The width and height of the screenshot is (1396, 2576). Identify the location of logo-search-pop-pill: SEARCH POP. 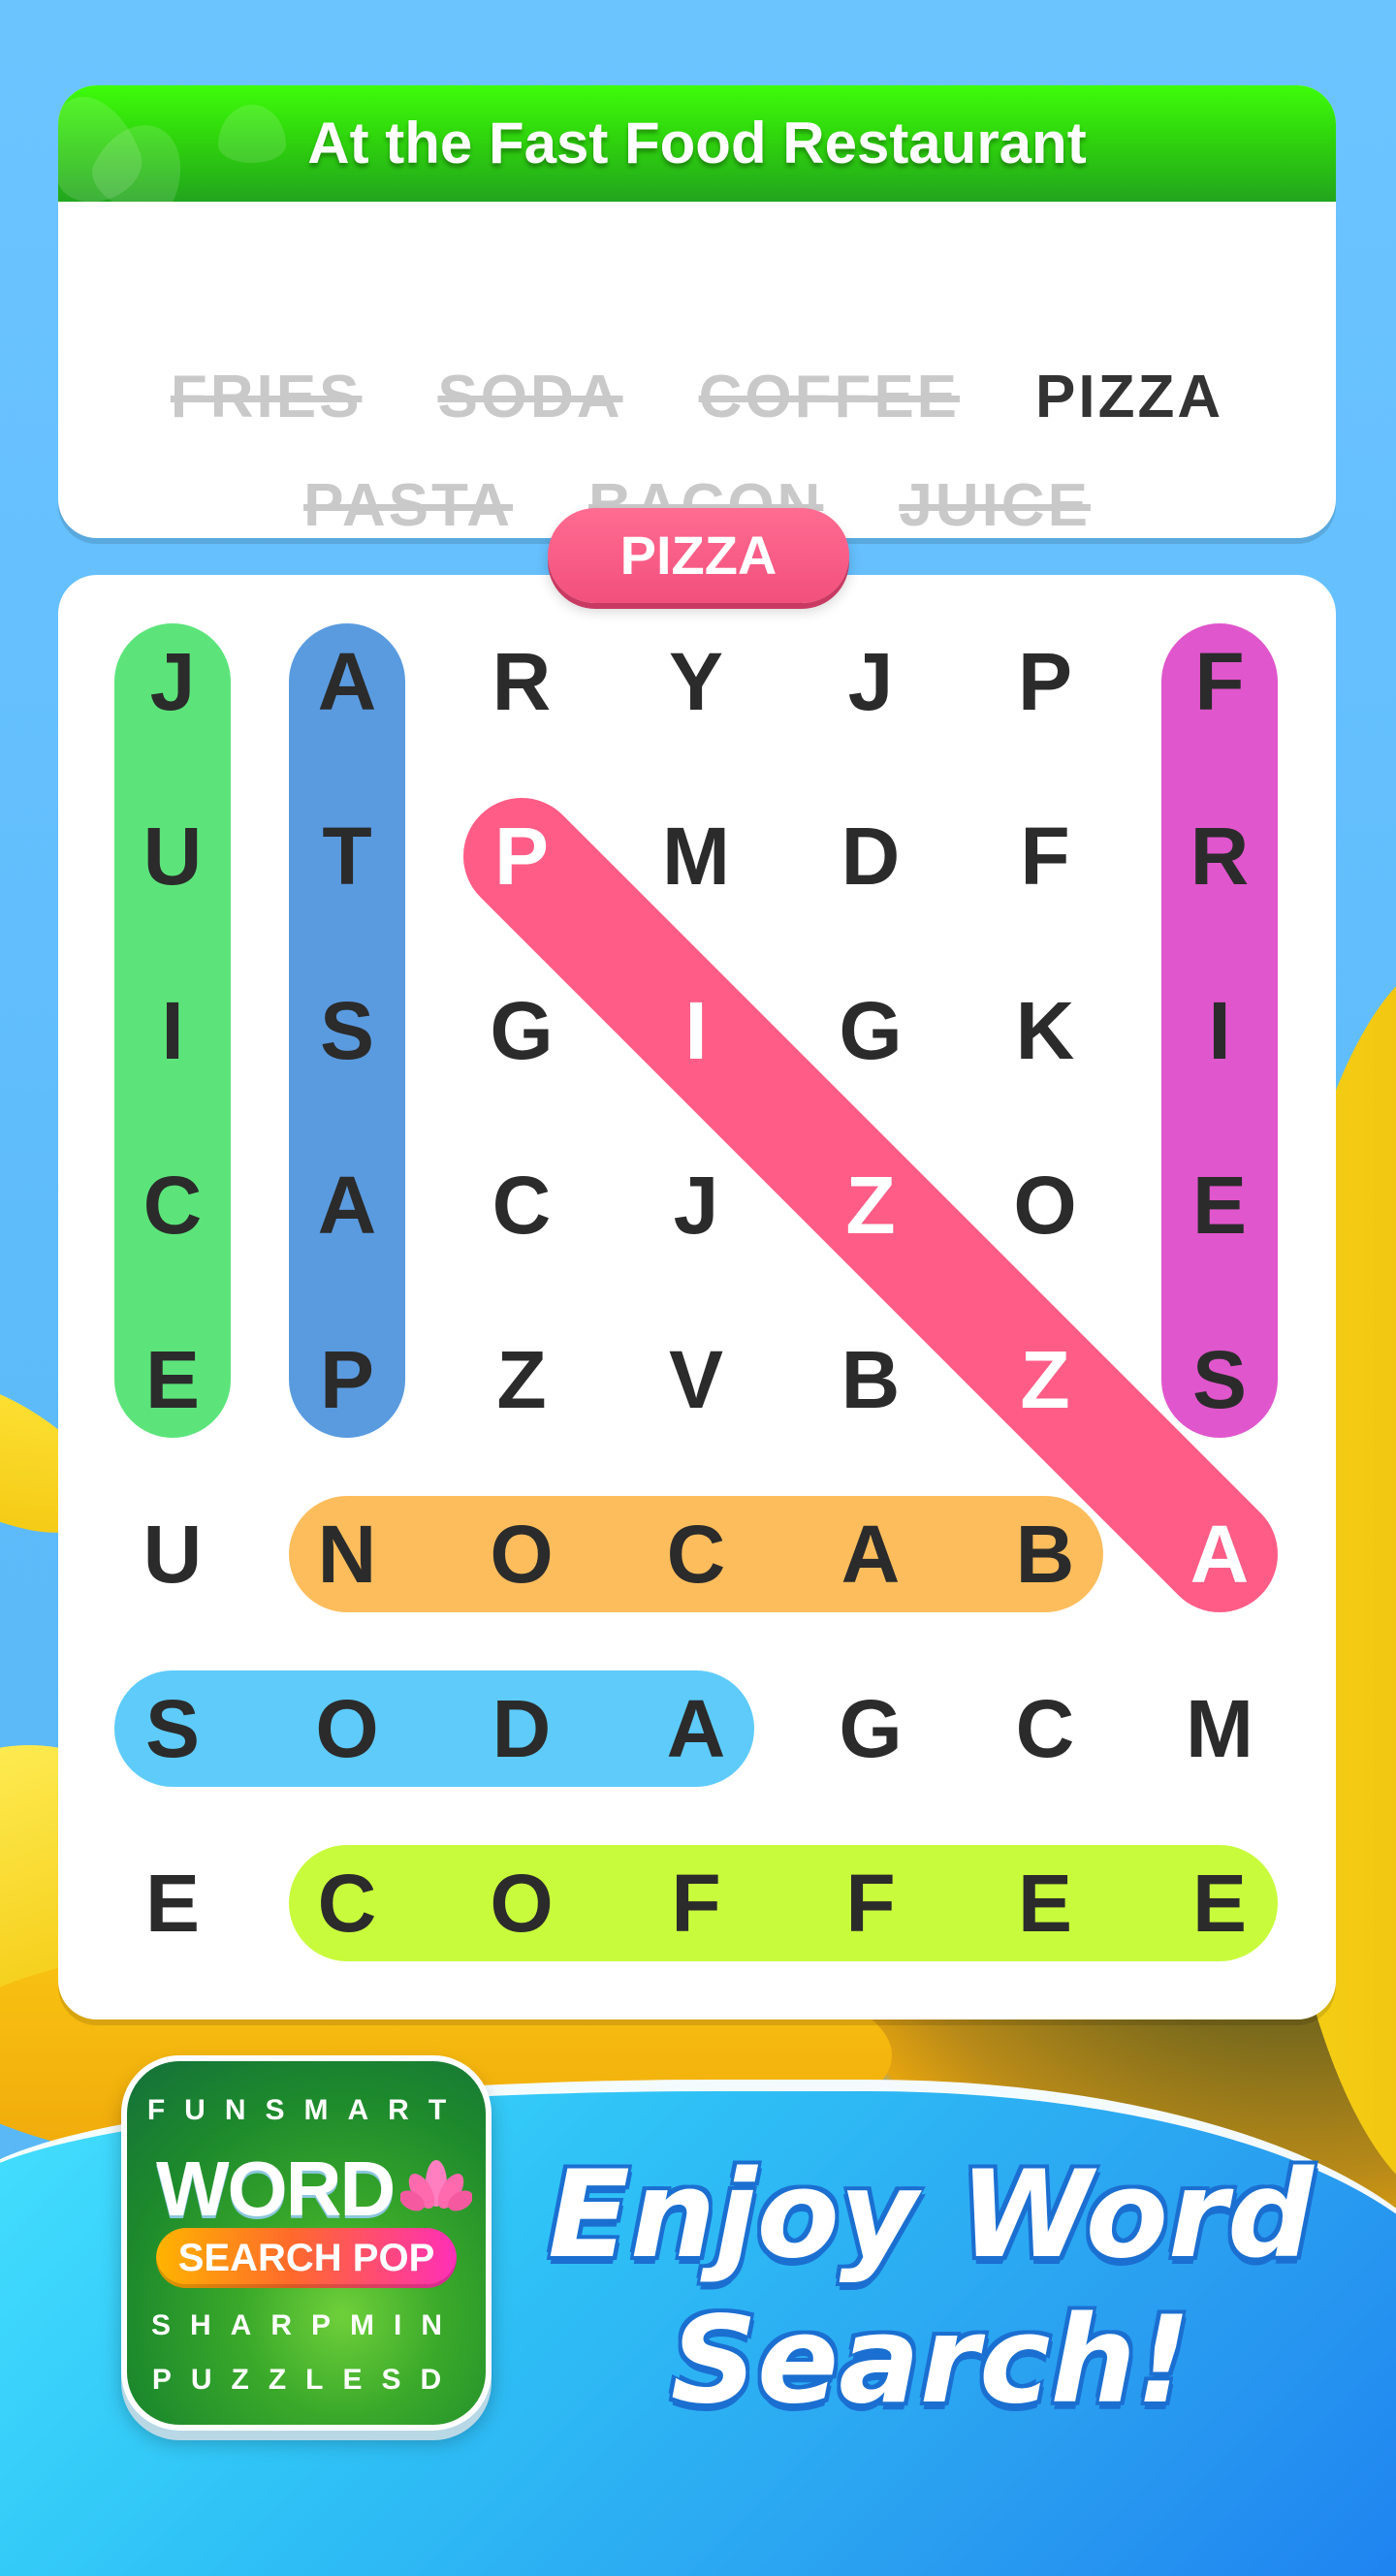
(306, 2258).